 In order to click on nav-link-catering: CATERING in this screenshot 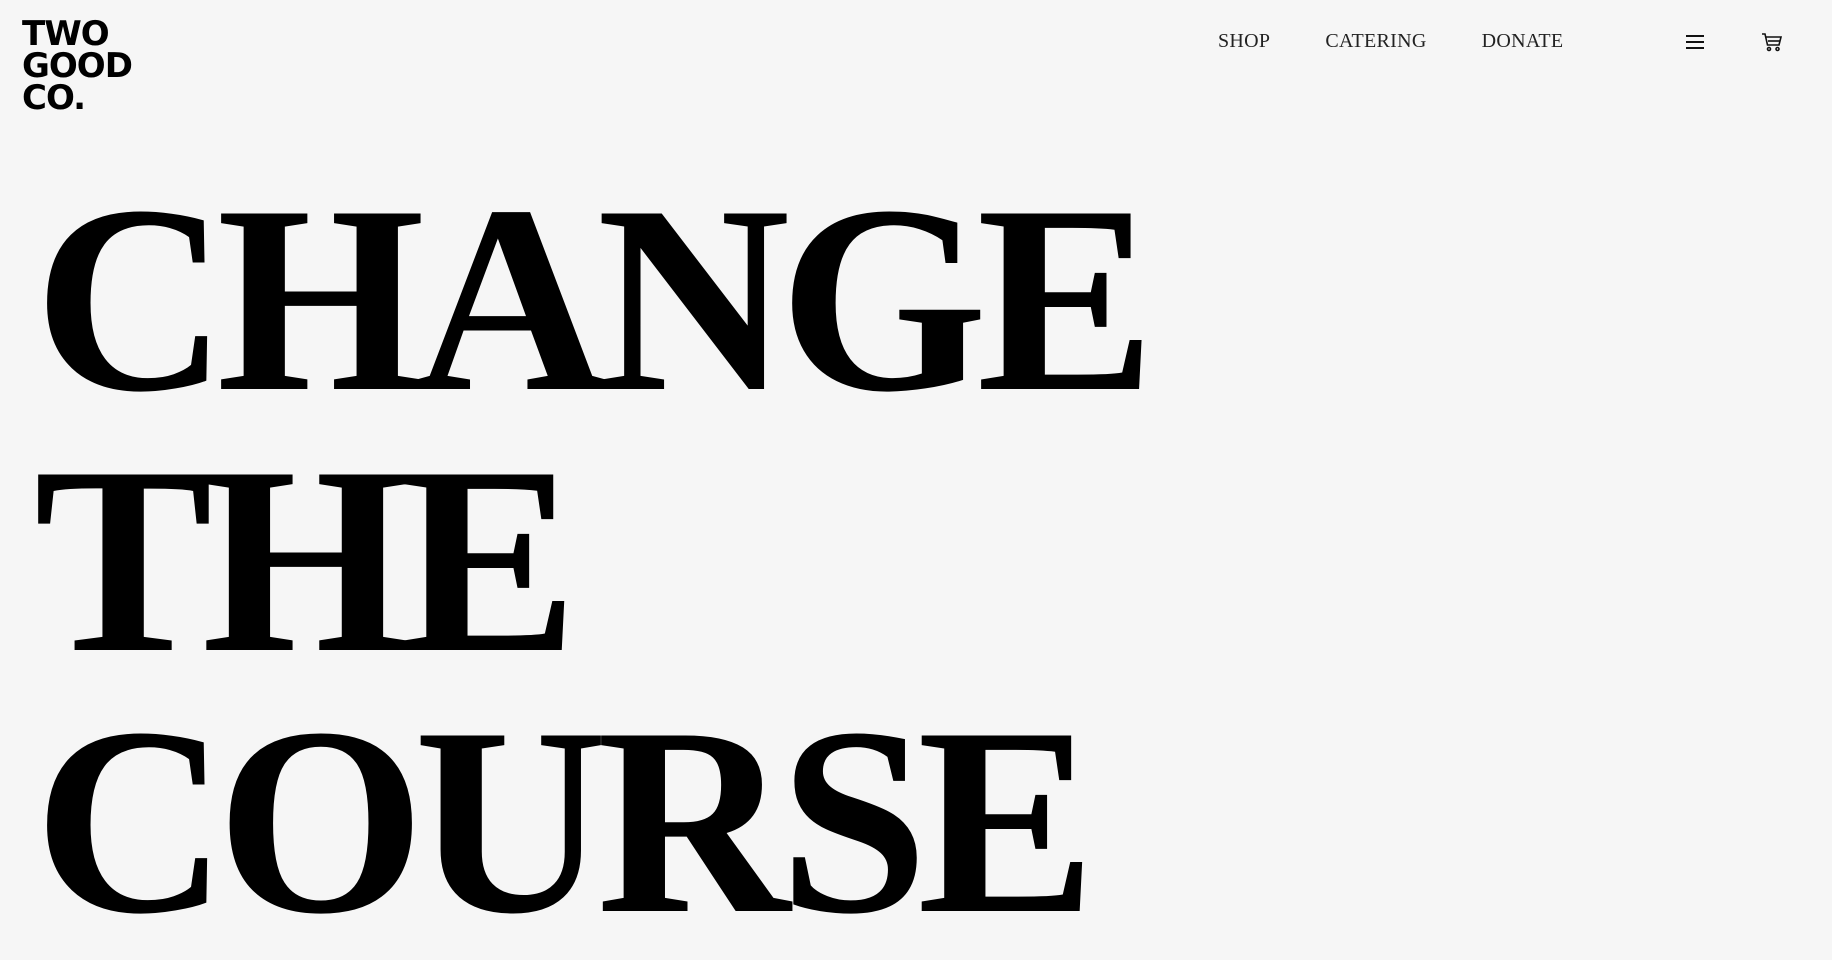, I will do `click(1375, 41)`.